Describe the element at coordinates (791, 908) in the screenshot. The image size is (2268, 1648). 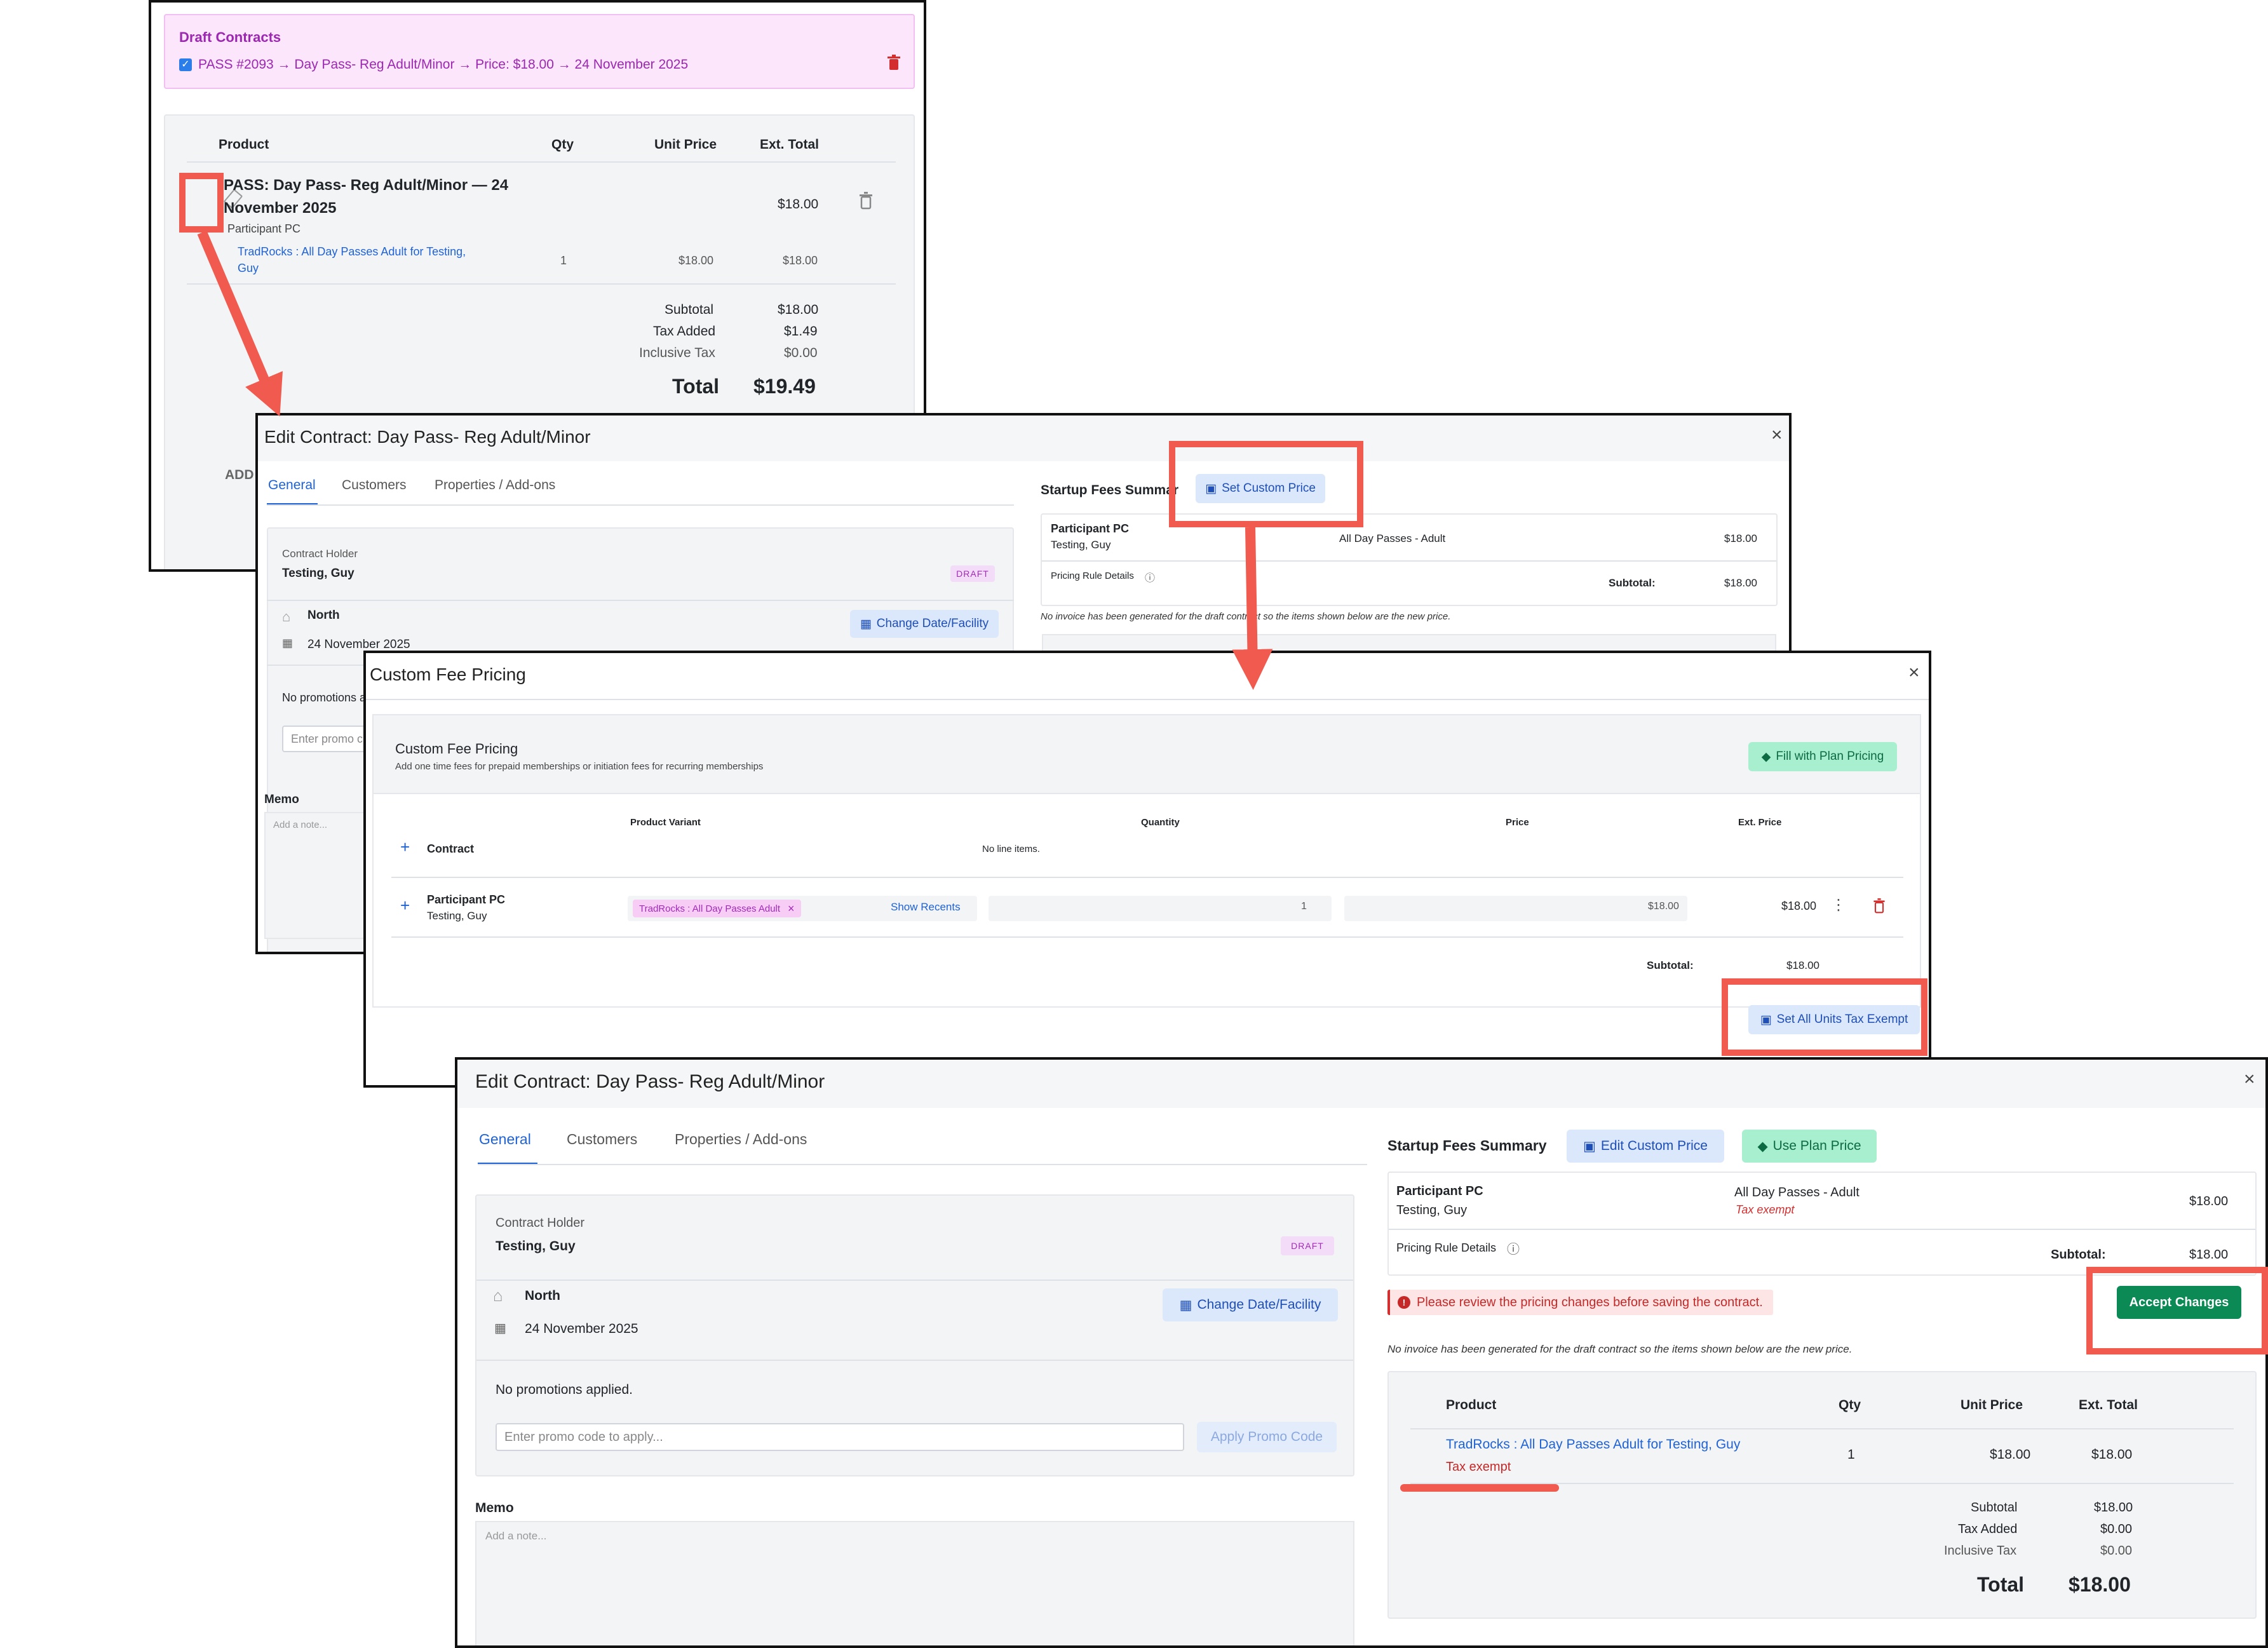
I see `remove-tag-icon: ×` at that location.